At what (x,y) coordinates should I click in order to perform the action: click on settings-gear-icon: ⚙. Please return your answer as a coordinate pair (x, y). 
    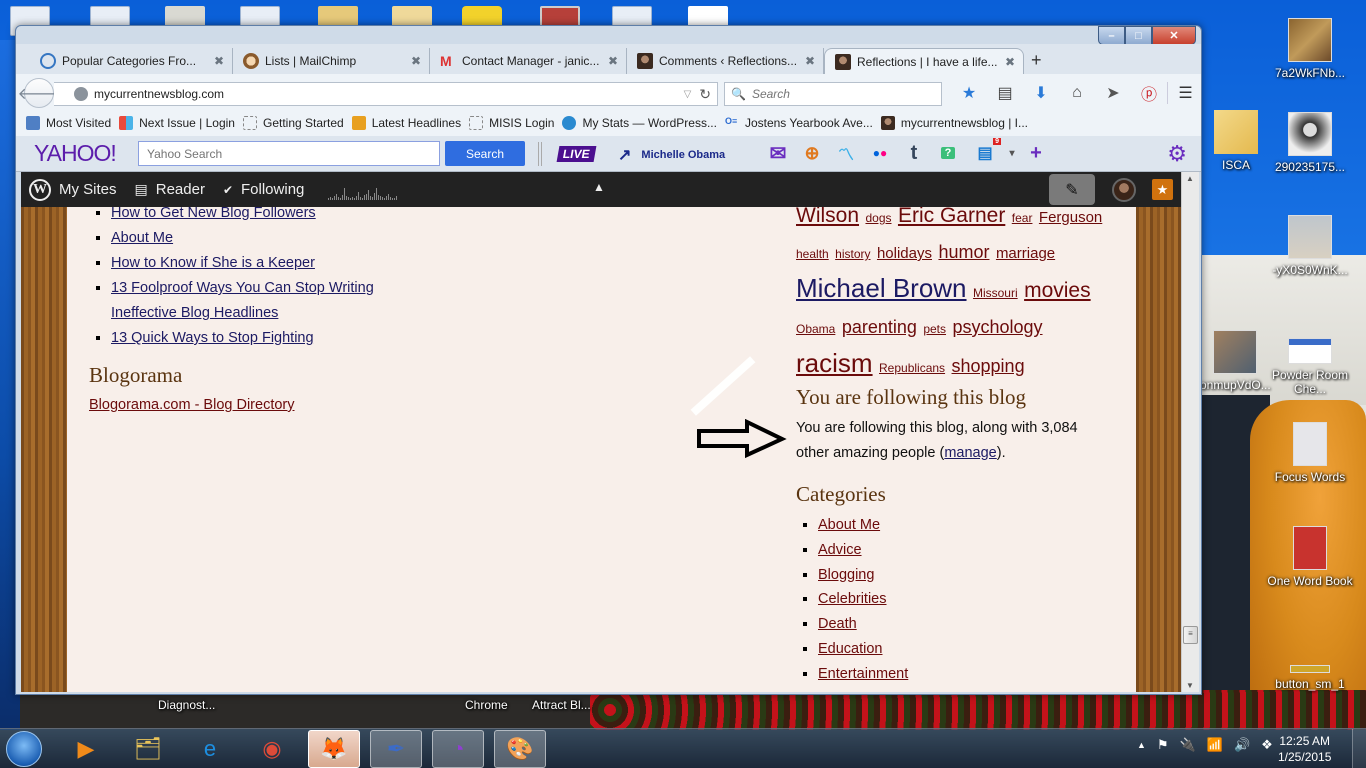
    Looking at the image, I should click on (1177, 154).